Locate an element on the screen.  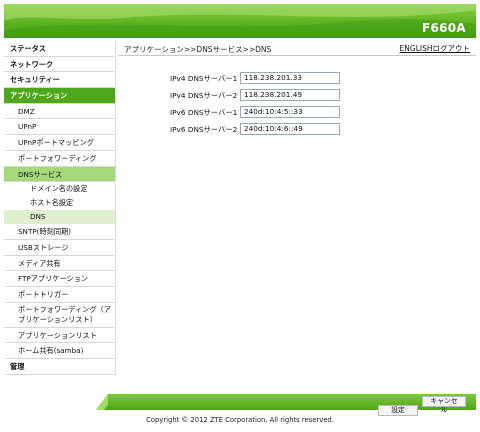
sidebar-item-sntp: SNTP(時刻同期) is located at coordinates (59, 232).